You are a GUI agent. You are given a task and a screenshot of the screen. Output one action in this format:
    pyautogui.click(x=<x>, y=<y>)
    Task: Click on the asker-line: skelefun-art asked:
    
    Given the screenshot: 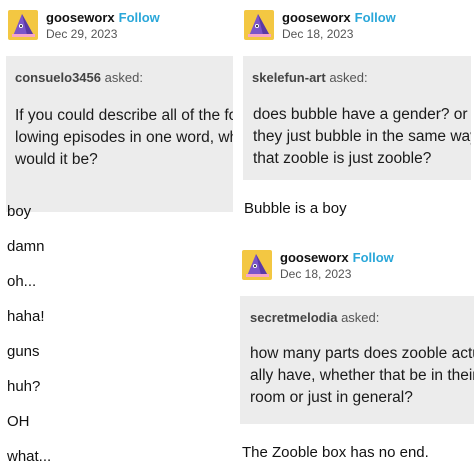 What is the action you would take?
    pyautogui.click(x=310, y=77)
    